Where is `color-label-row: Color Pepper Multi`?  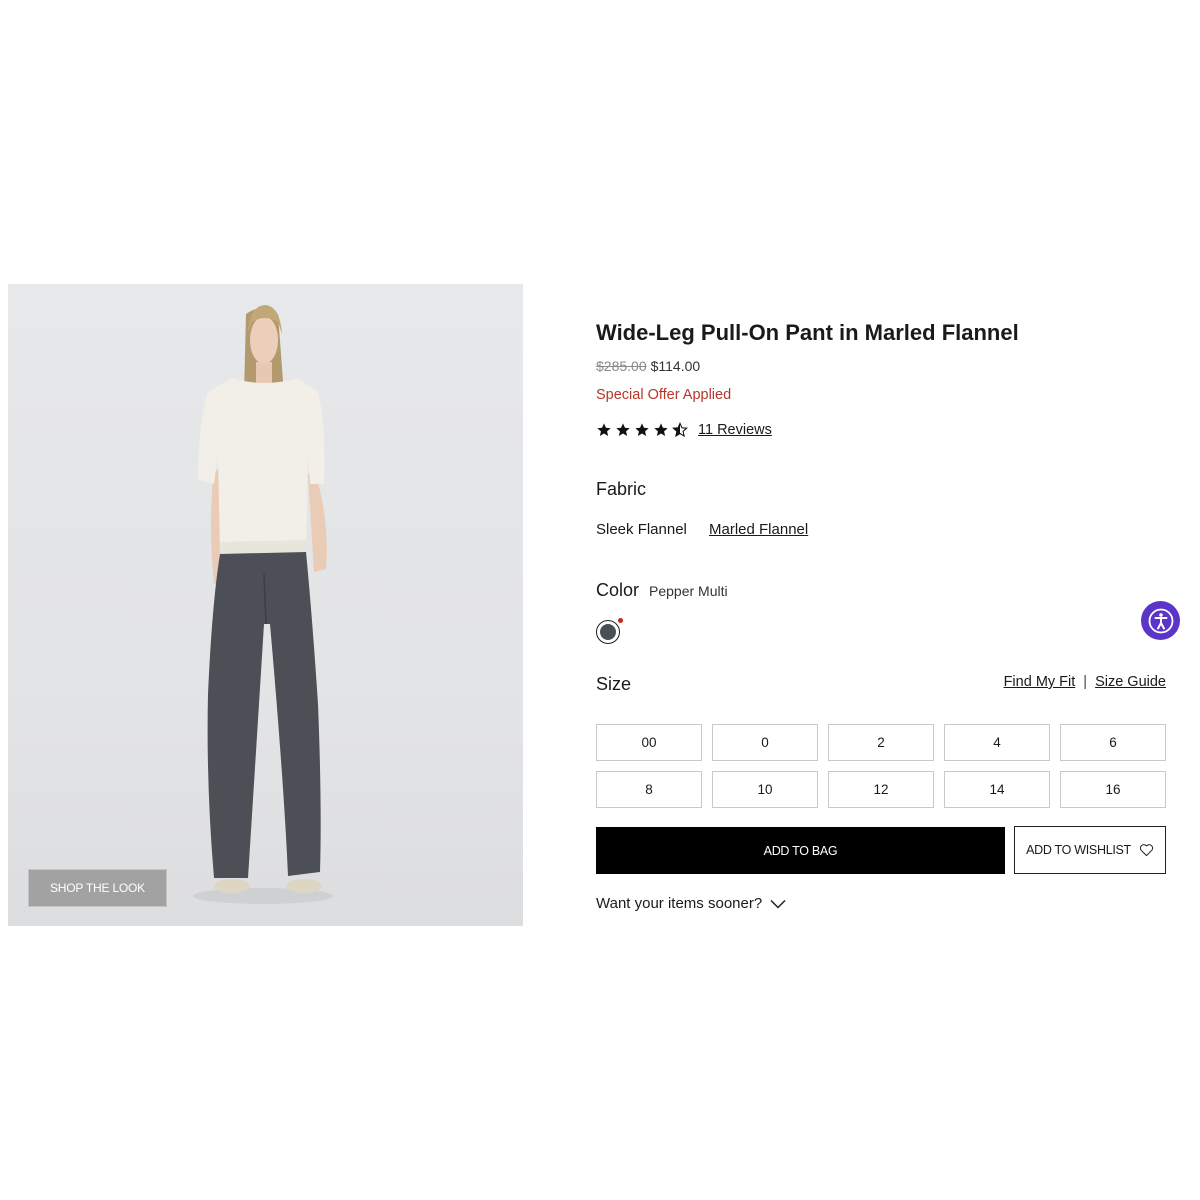 color-label-row: Color Pepper Multi is located at coordinates (662, 590).